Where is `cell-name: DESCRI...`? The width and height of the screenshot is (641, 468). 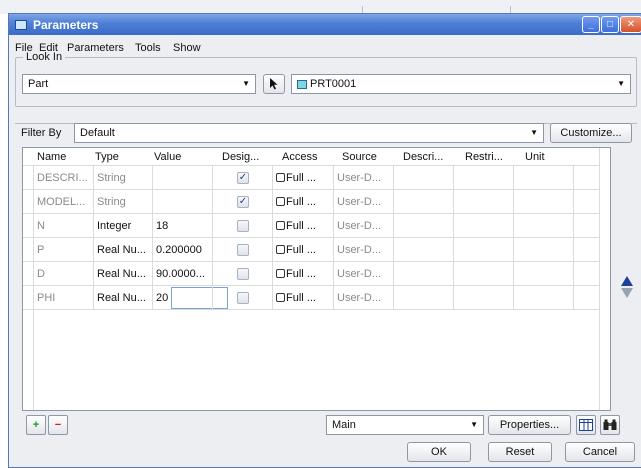 cell-name: DESCRI... is located at coordinates (63, 178).